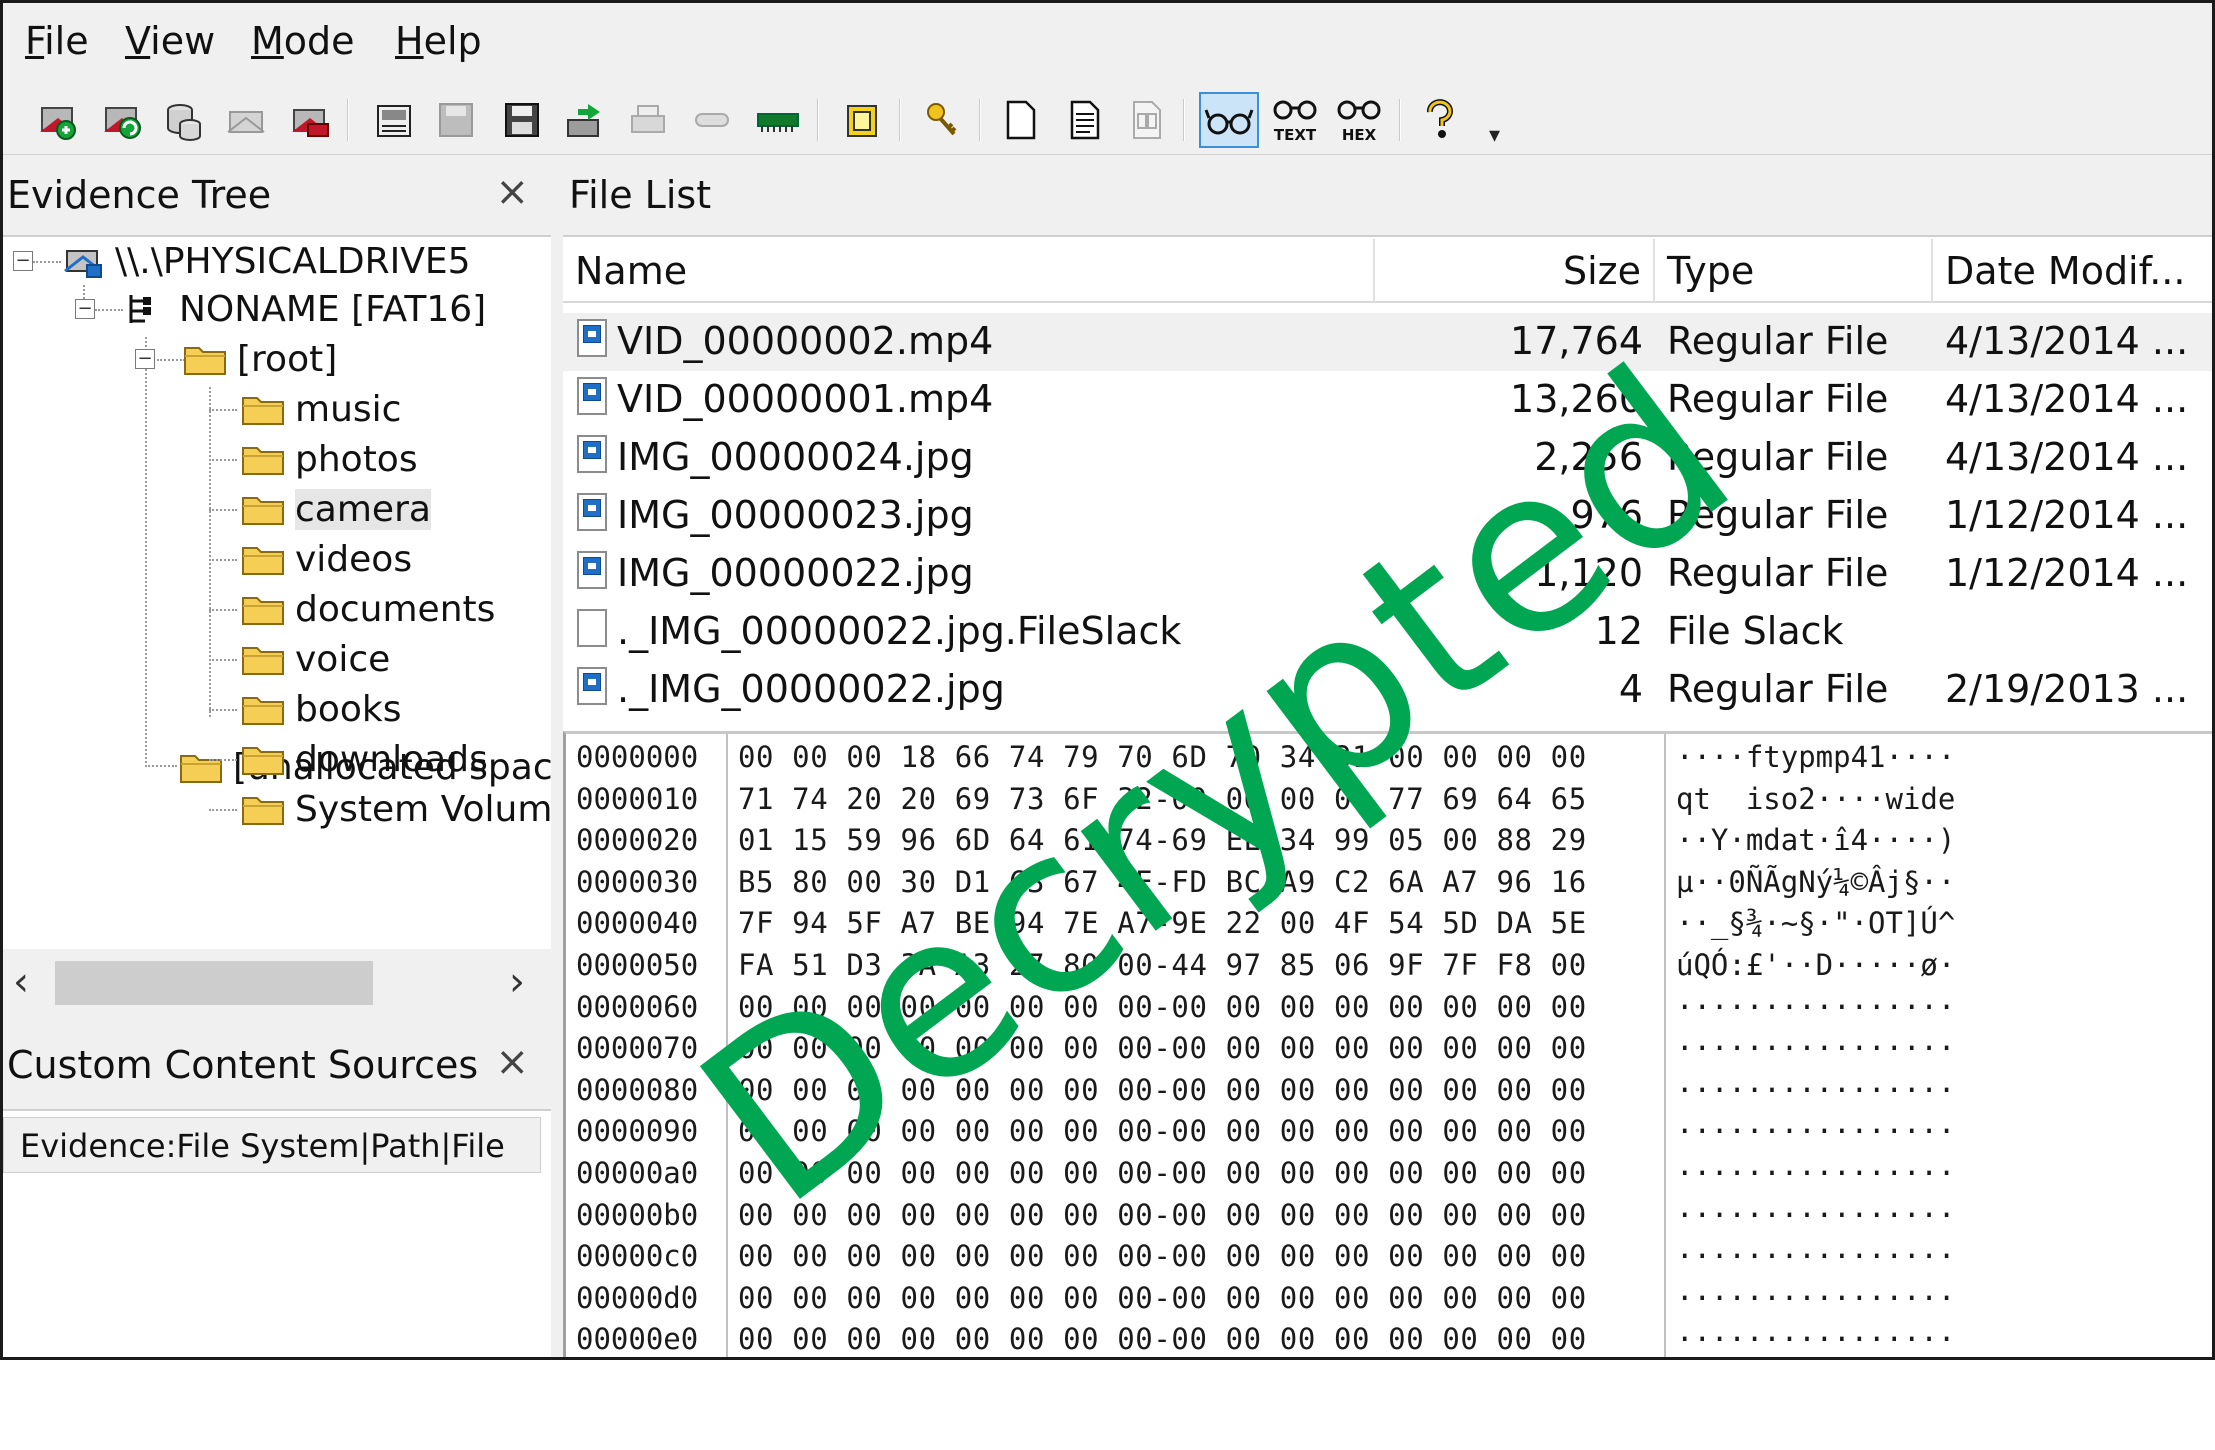 The width and height of the screenshot is (2215, 1450). What do you see at coordinates (637, 757) in the screenshot?
I see `hex-offset: 0000000` at bounding box center [637, 757].